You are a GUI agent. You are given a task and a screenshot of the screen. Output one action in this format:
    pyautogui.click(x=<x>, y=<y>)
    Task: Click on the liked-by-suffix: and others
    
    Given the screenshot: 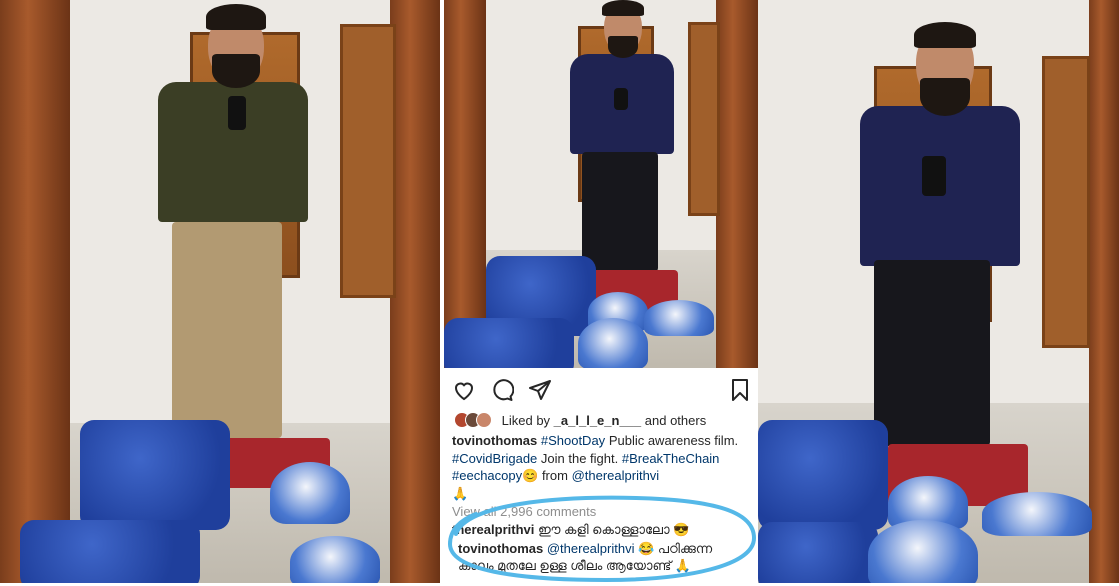 What is the action you would take?
    pyautogui.click(x=675, y=420)
    